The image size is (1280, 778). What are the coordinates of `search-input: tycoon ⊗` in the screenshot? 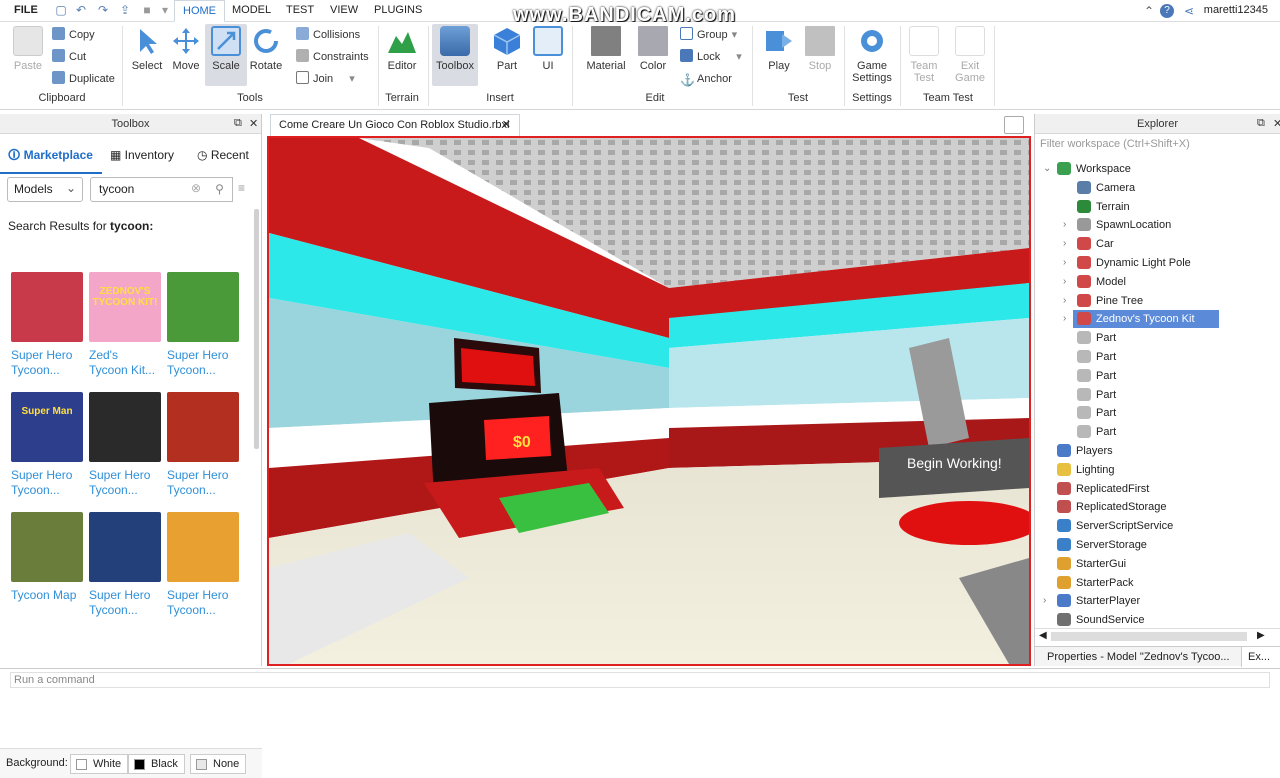 It's located at (149, 189).